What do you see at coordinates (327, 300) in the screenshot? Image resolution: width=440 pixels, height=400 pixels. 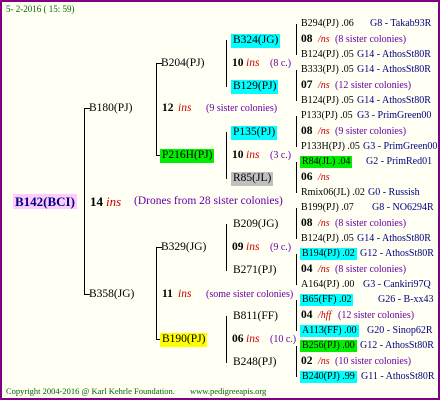 I see `gen4-top-queen: B65(FF) .02` at bounding box center [327, 300].